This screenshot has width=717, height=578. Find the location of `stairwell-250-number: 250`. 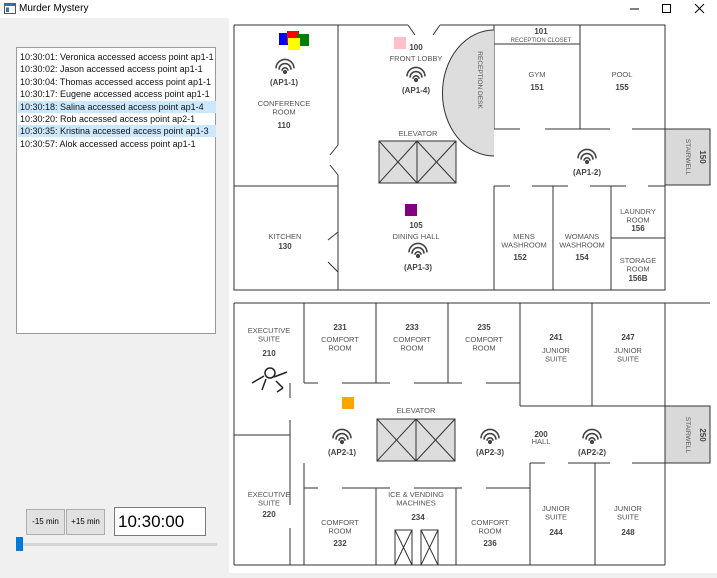

stairwell-250-number: 250 is located at coordinates (702, 435).